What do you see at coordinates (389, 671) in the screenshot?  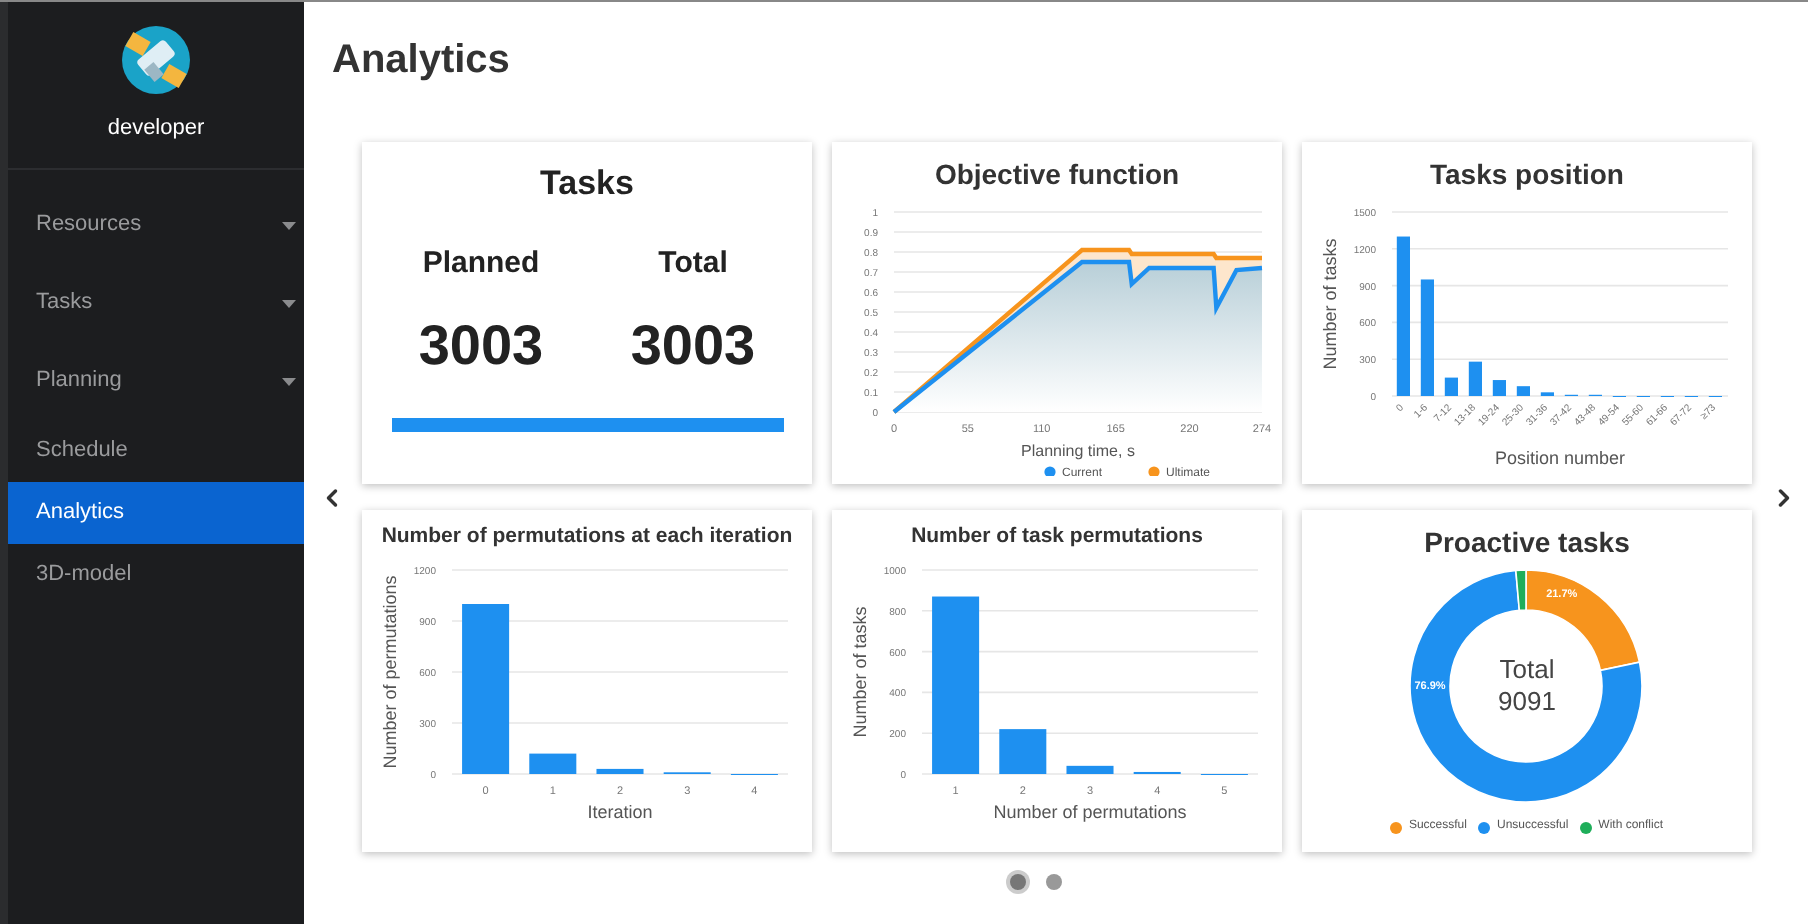 I see `y-axis-title: Number of permutations` at bounding box center [389, 671].